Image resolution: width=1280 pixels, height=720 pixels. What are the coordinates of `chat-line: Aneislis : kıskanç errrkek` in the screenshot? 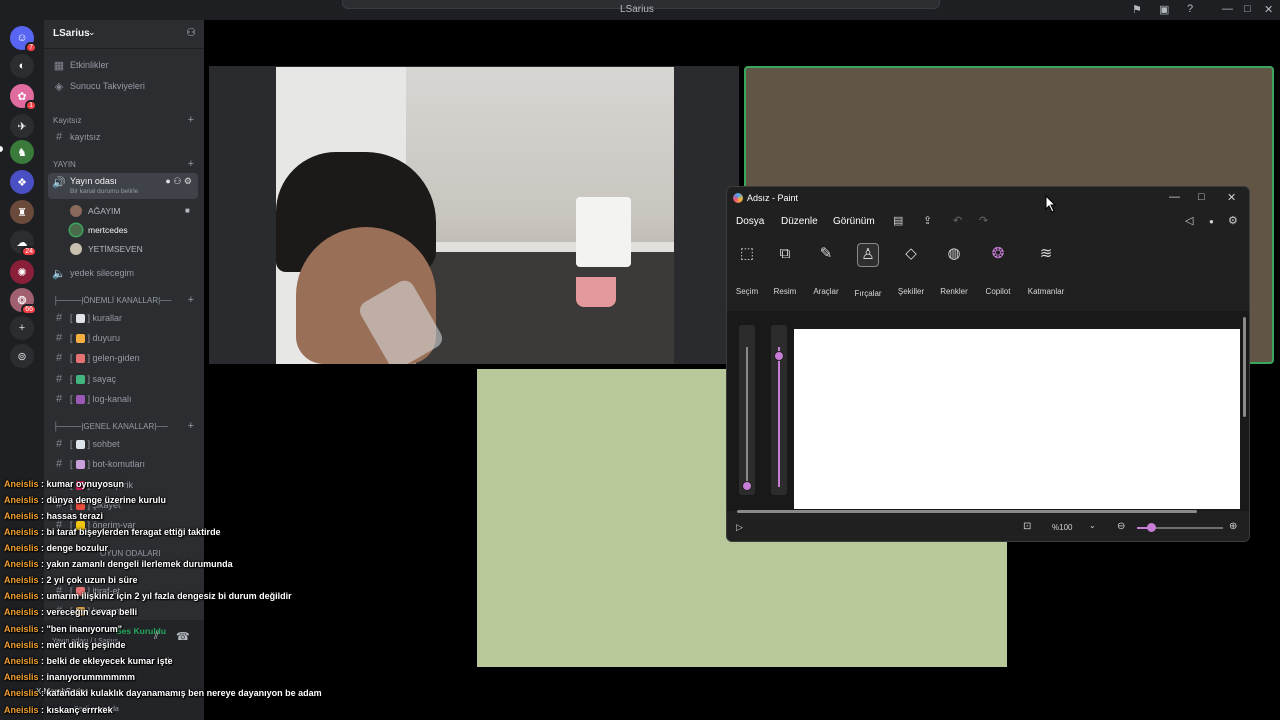 It's located at (58, 710).